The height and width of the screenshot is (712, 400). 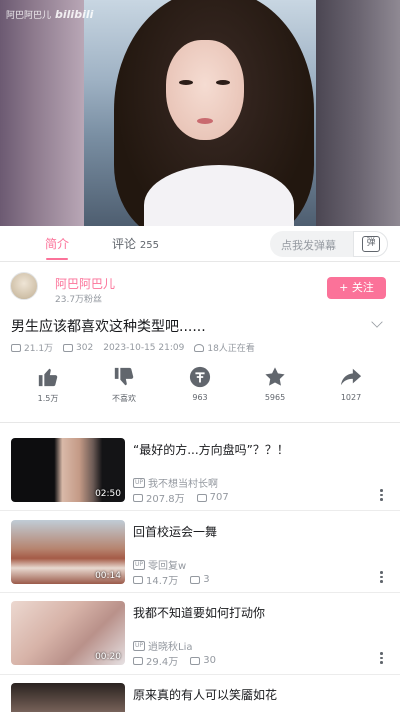 What do you see at coordinates (351, 397) in the screenshot?
I see `share-count: 1027` at bounding box center [351, 397].